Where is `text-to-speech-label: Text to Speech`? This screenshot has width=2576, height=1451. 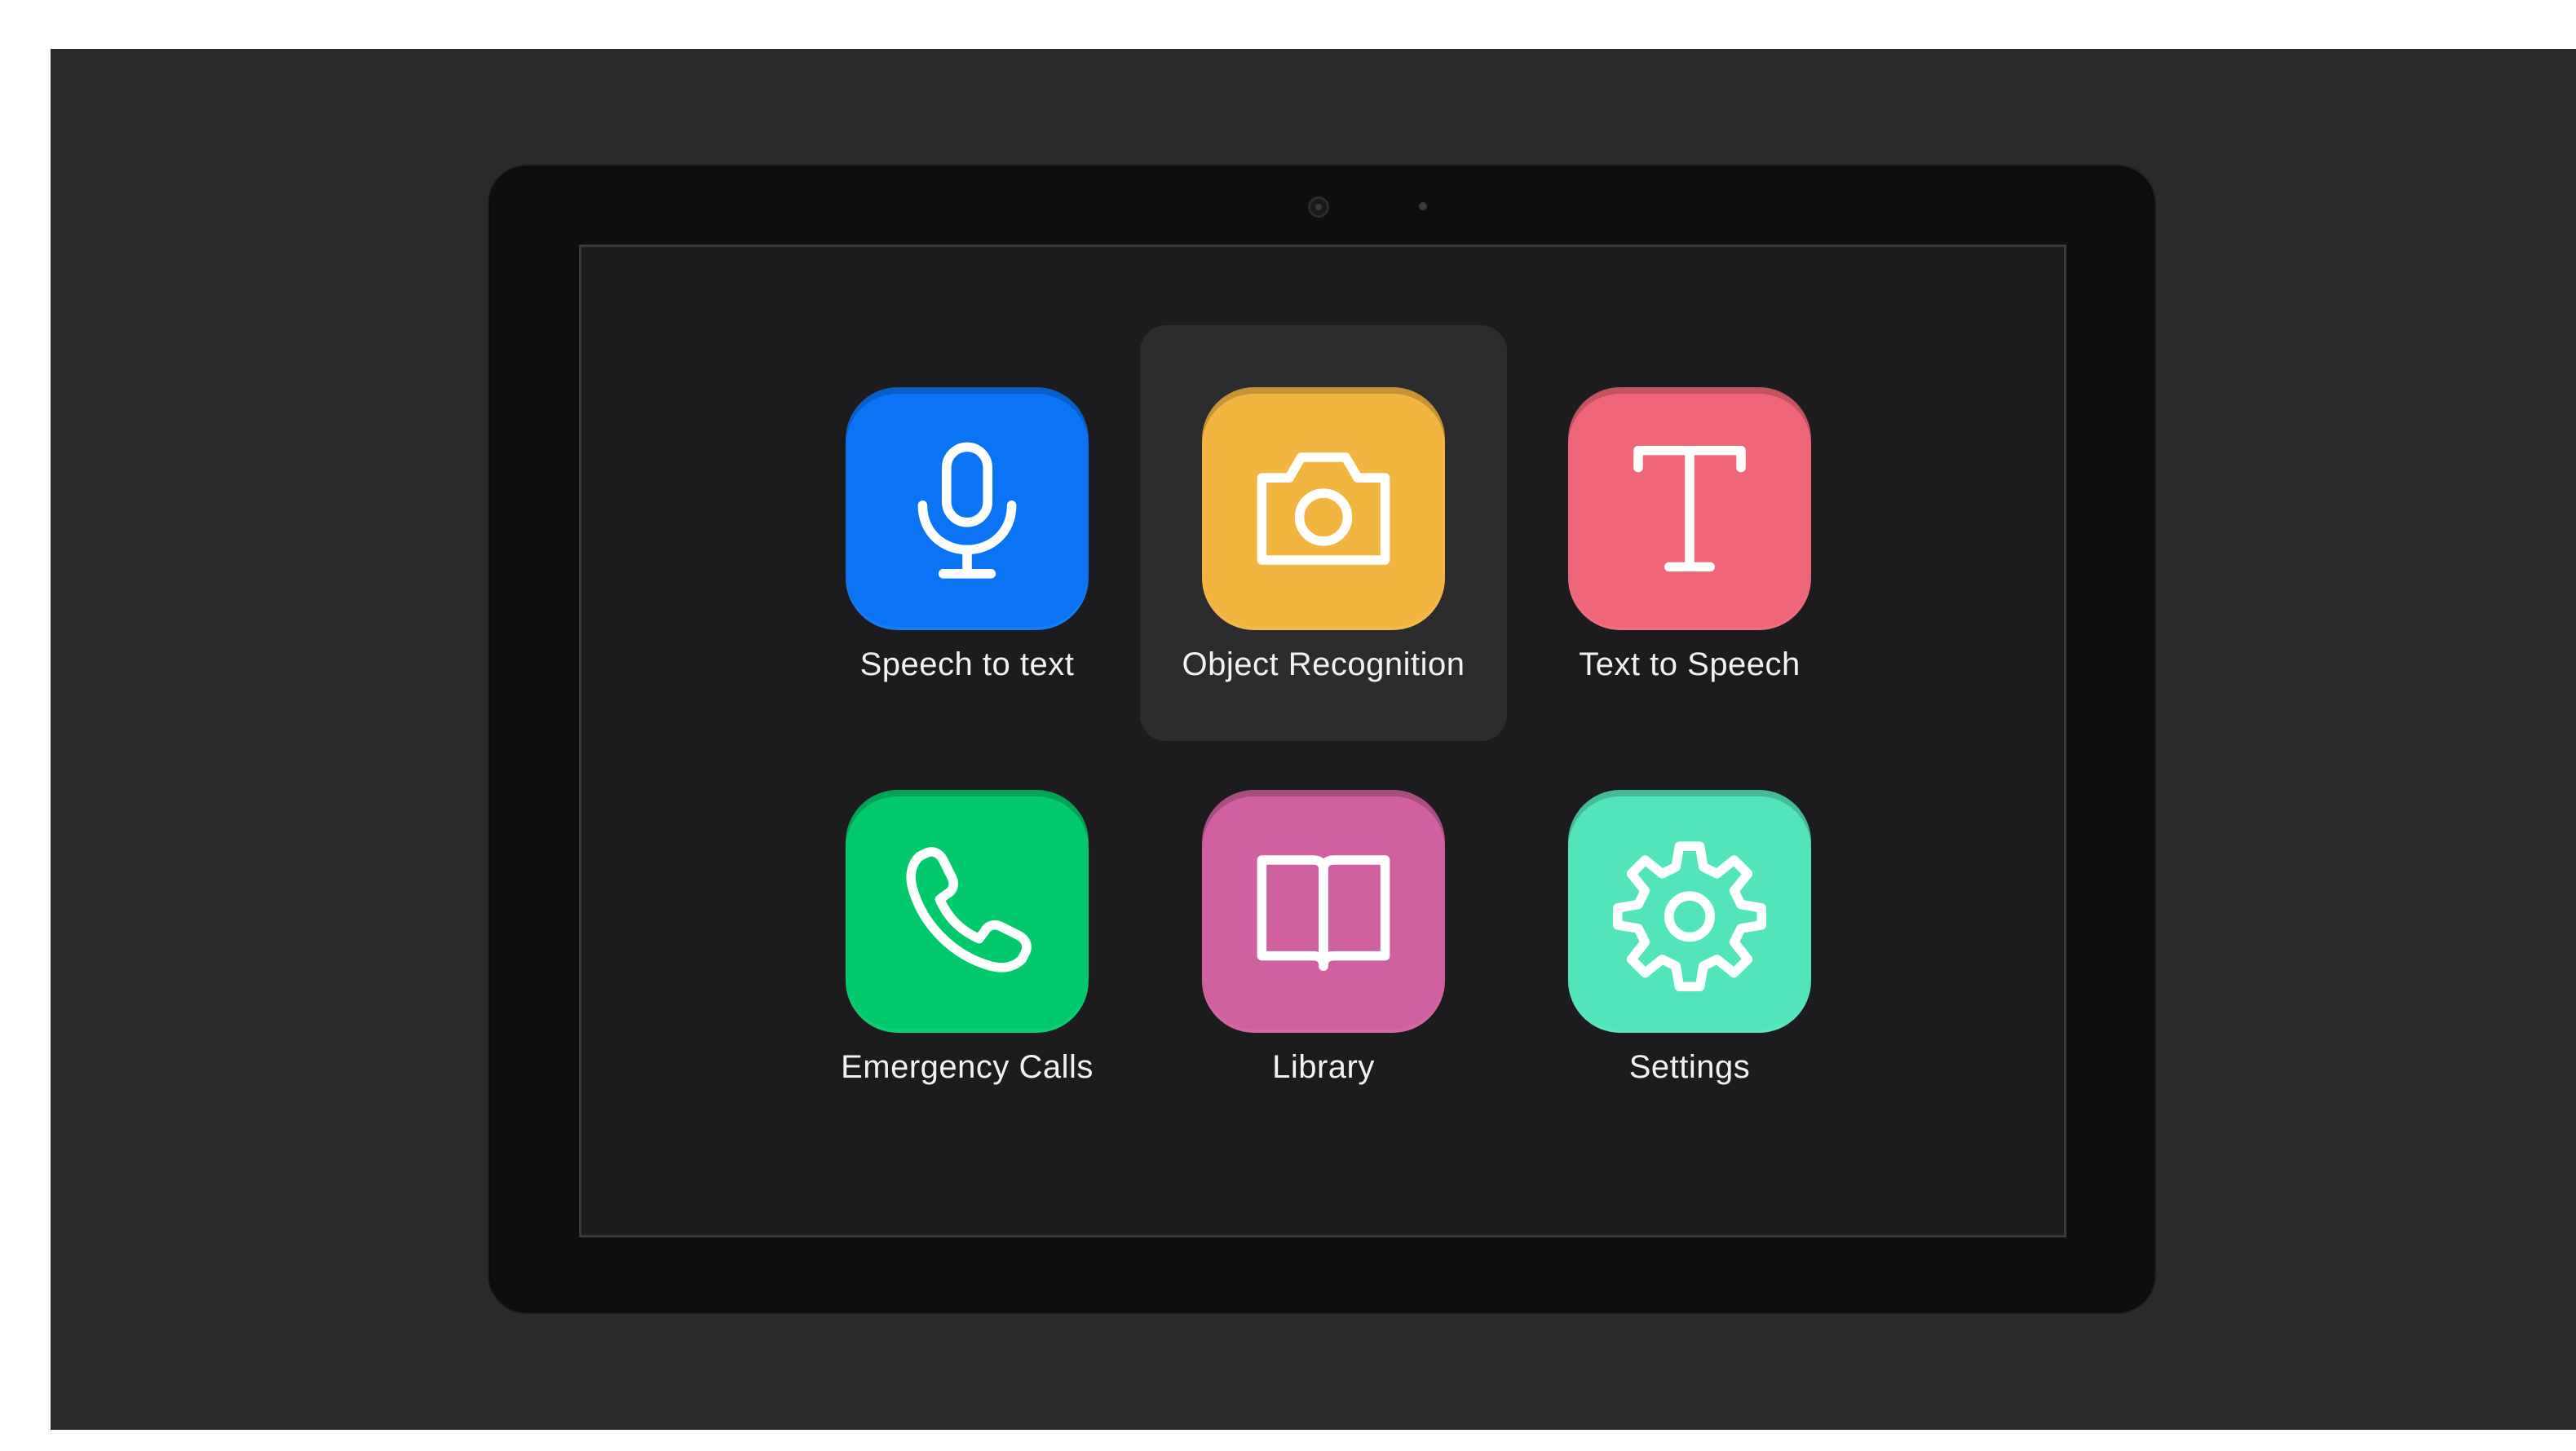
text-to-speech-label: Text to Speech is located at coordinates (1690, 664).